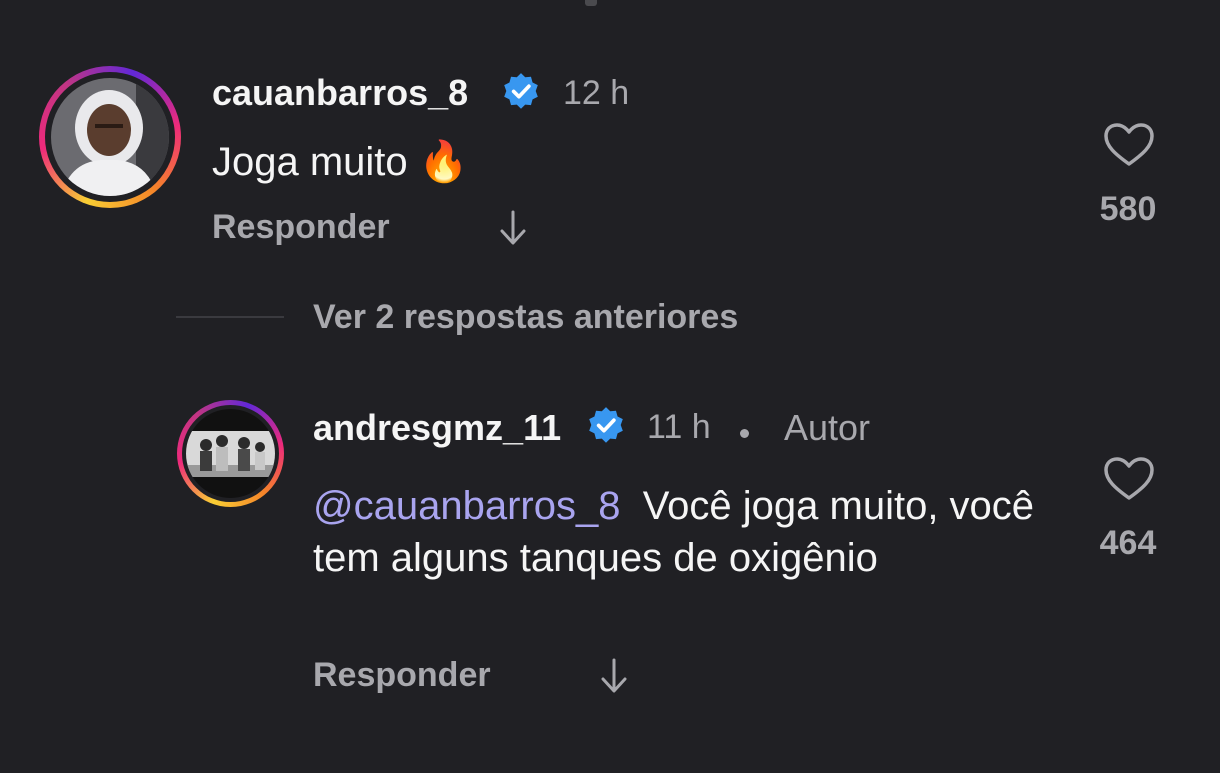 The width and height of the screenshot is (1220, 773). What do you see at coordinates (679, 427) in the screenshot?
I see `reply-time: 11 h` at bounding box center [679, 427].